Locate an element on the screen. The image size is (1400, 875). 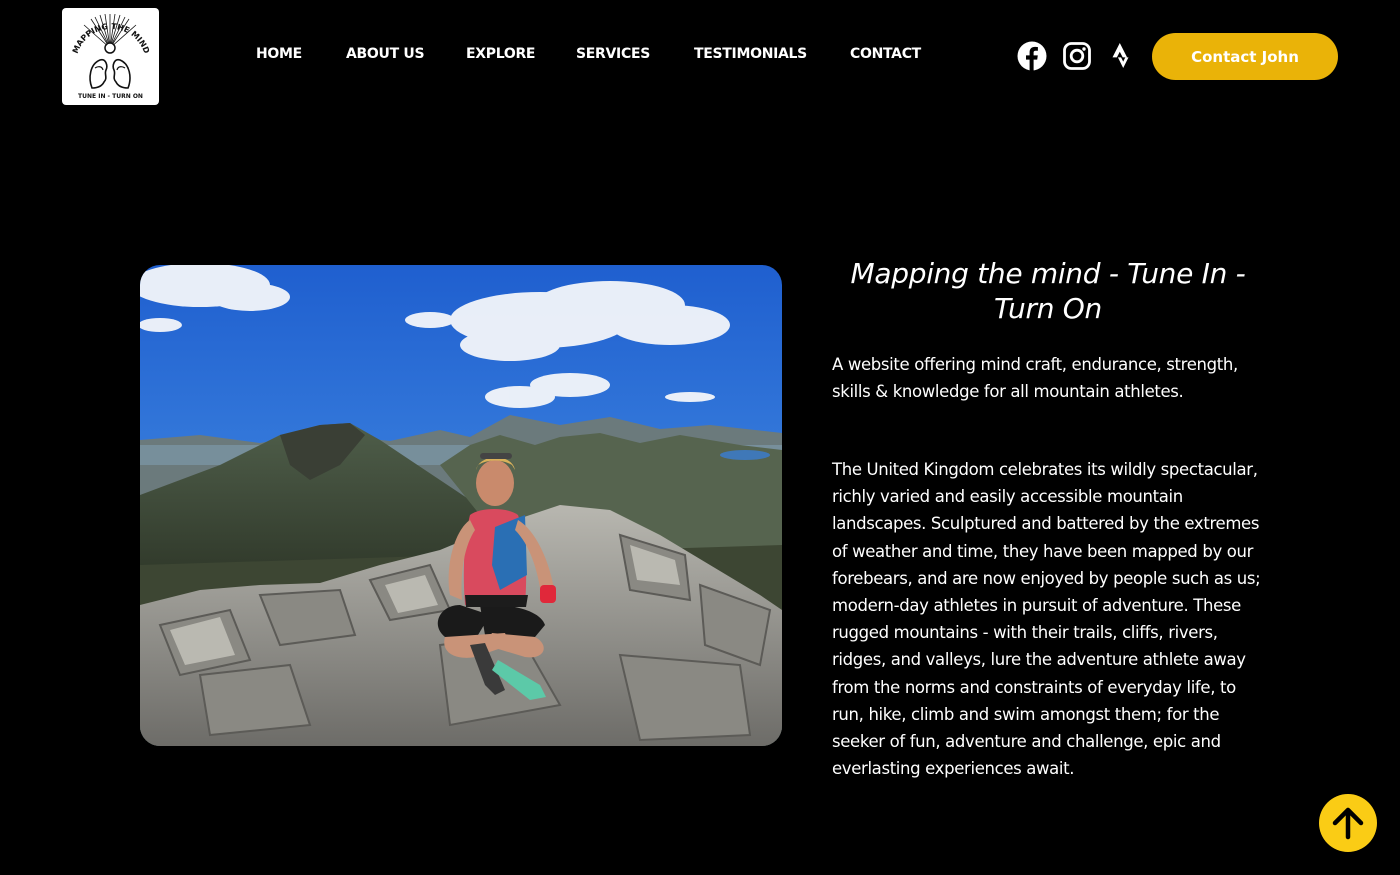
nav-home: HOME is located at coordinates (279, 54).